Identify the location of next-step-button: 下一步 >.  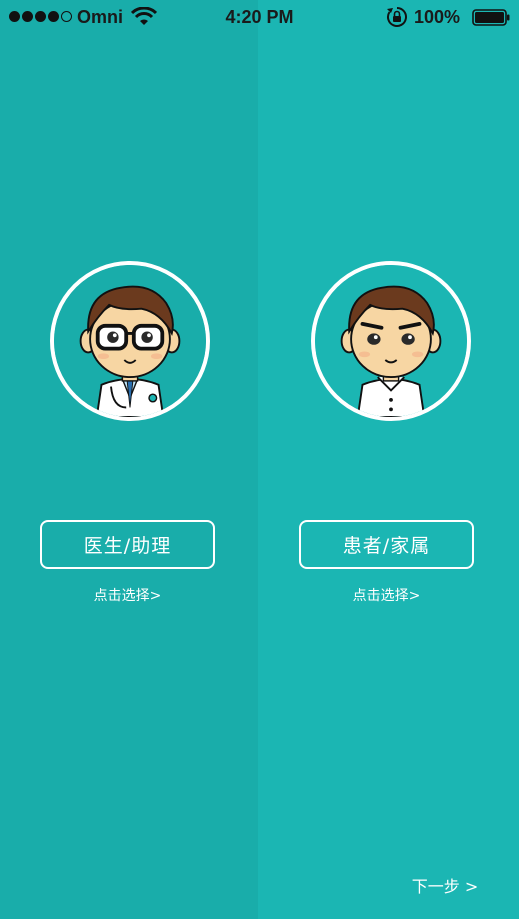
(445, 885).